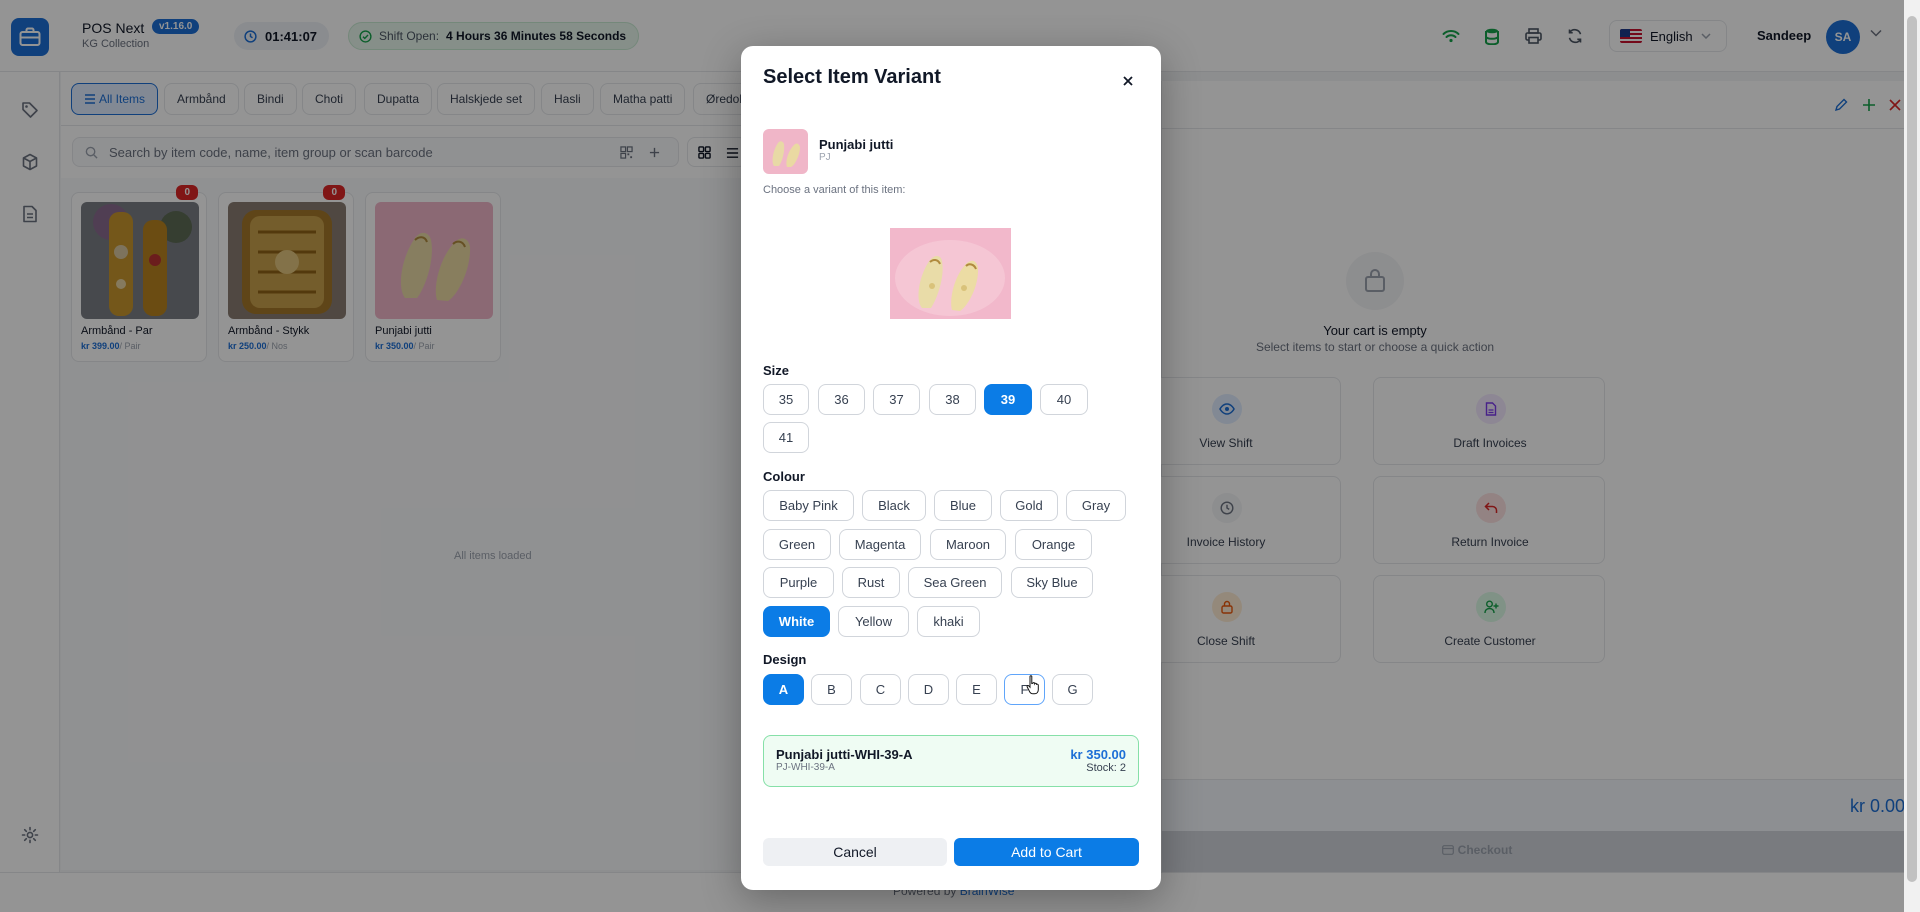  What do you see at coordinates (948, 621) in the screenshot?
I see `colour-option-khaki: khaki` at bounding box center [948, 621].